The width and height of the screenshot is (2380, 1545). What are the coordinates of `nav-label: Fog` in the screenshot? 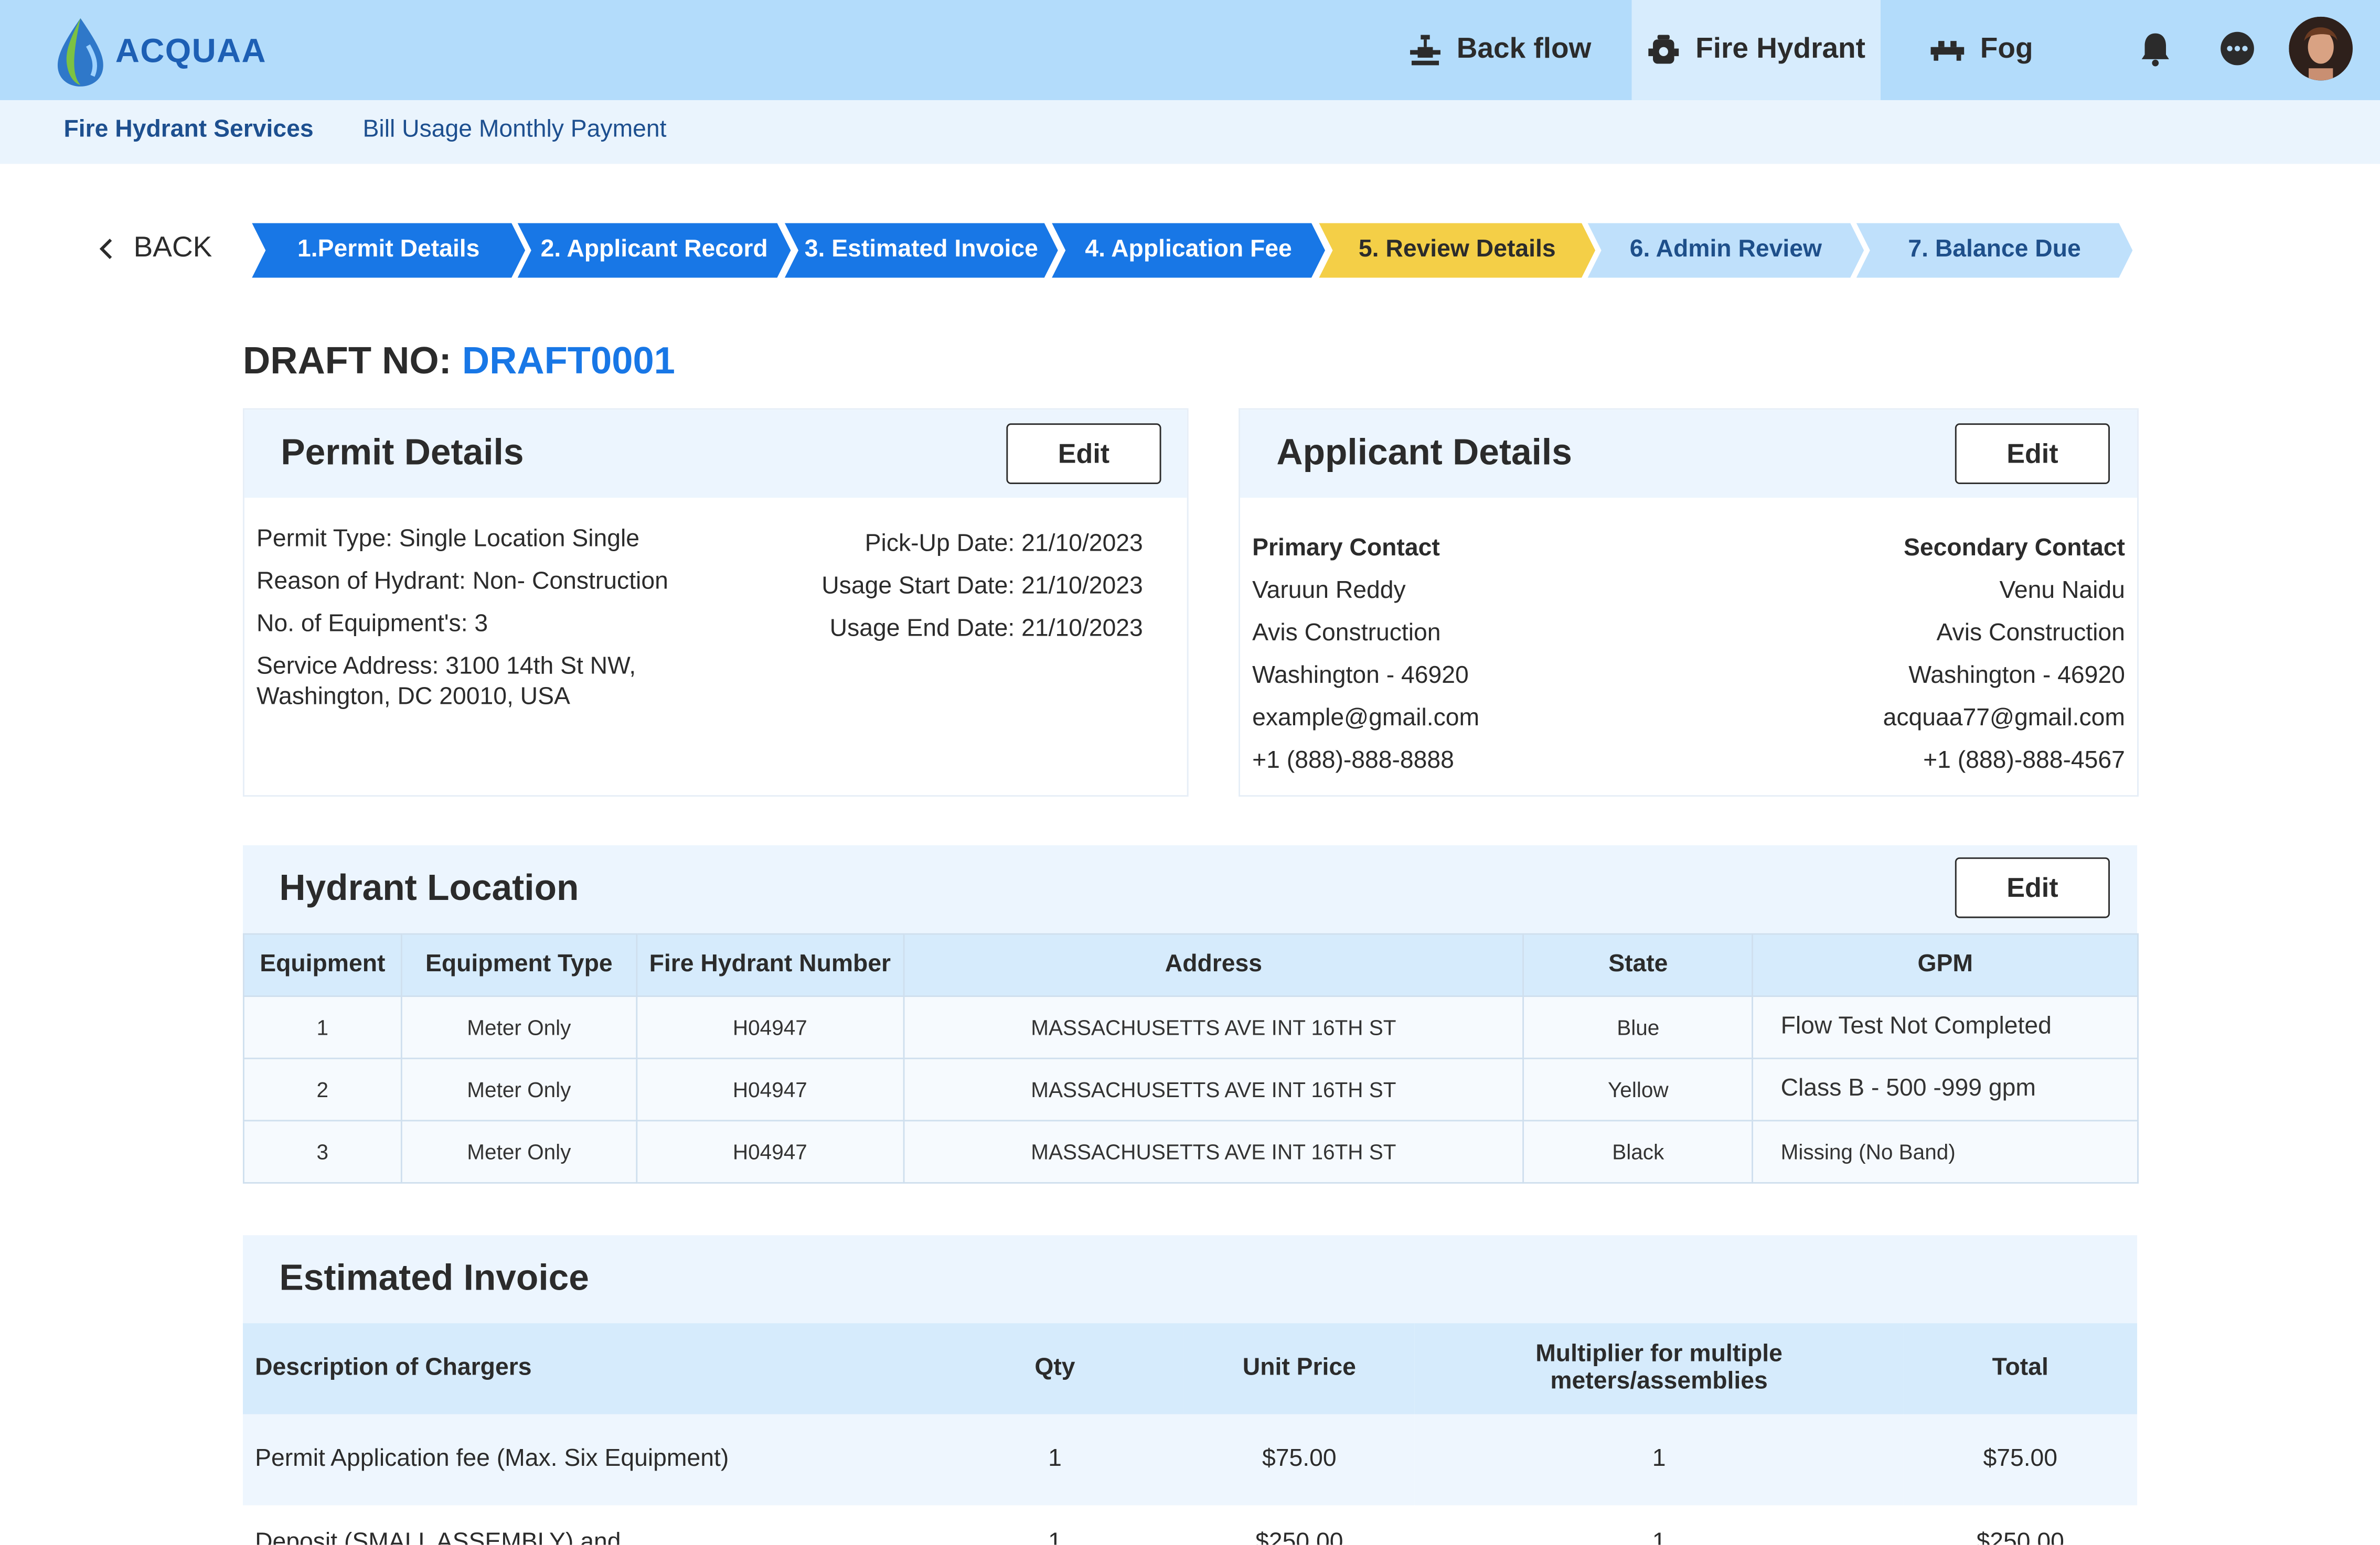 It's located at (2006, 50).